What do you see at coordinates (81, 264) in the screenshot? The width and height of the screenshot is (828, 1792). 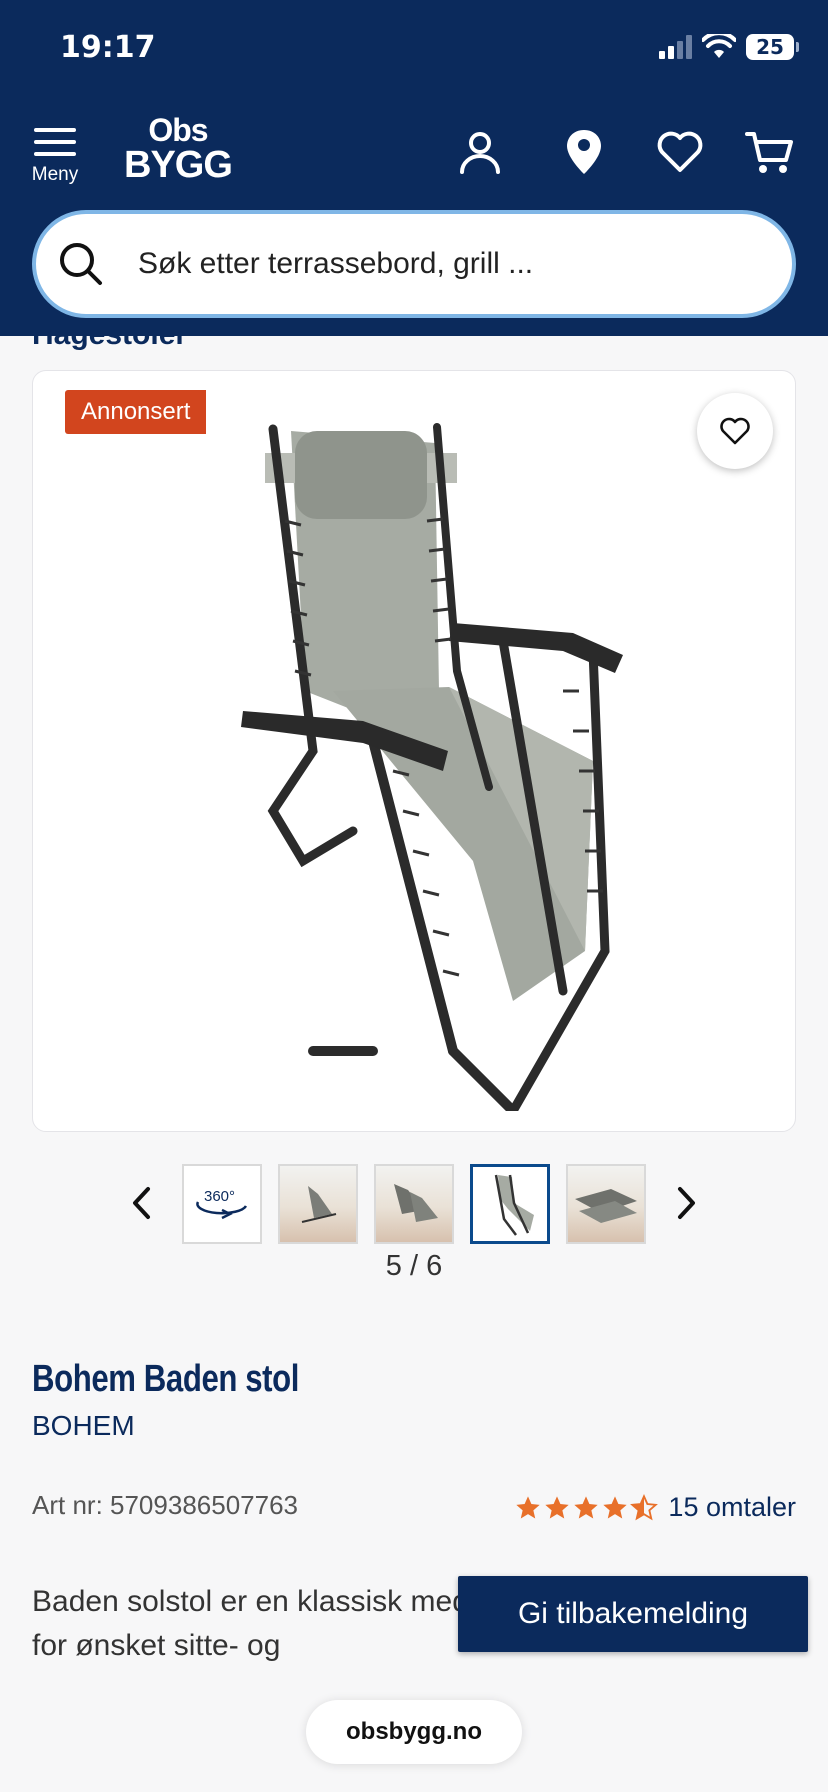 I see `search-icon` at bounding box center [81, 264].